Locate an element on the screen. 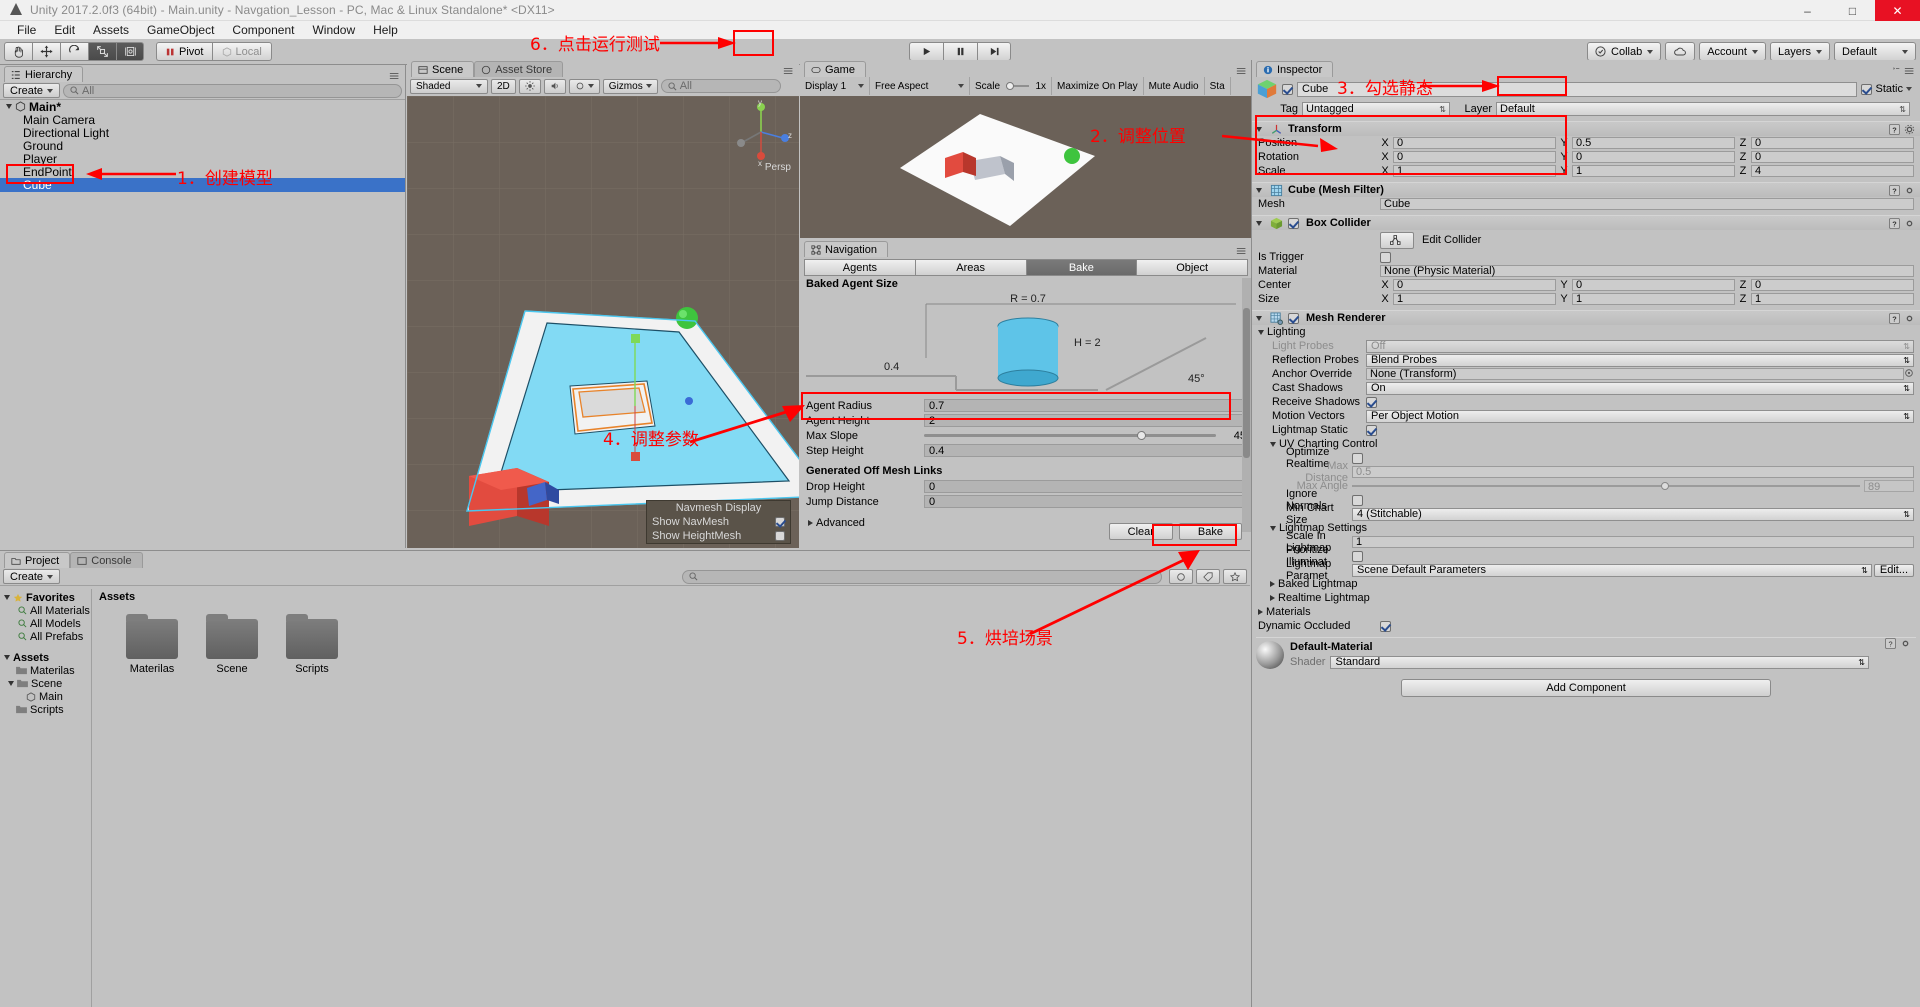 The height and width of the screenshot is (1007, 1920). dynamic-occluded-row: Dynamic Occluded is located at coordinates (1586, 626).